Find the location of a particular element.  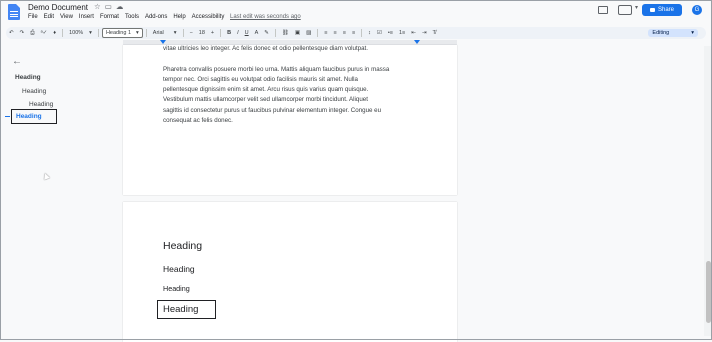

menu-view: View is located at coordinates (66, 17).